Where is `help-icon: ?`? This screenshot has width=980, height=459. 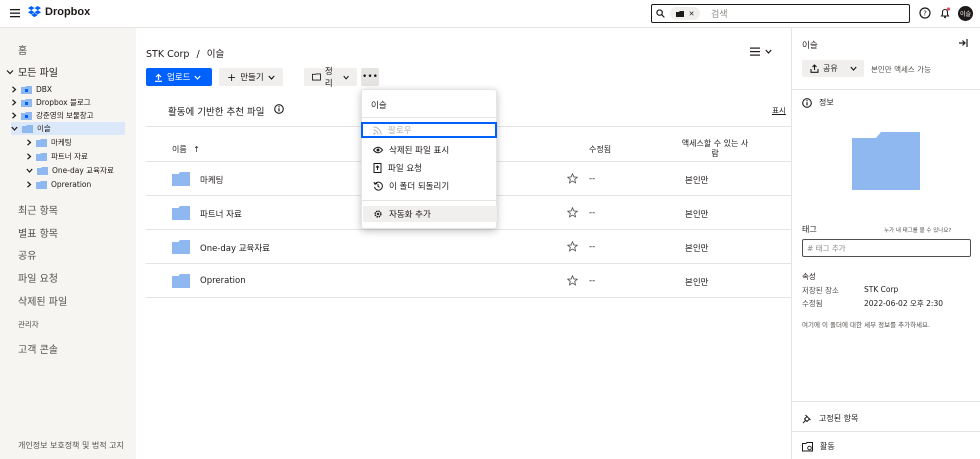 help-icon: ? is located at coordinates (925, 13).